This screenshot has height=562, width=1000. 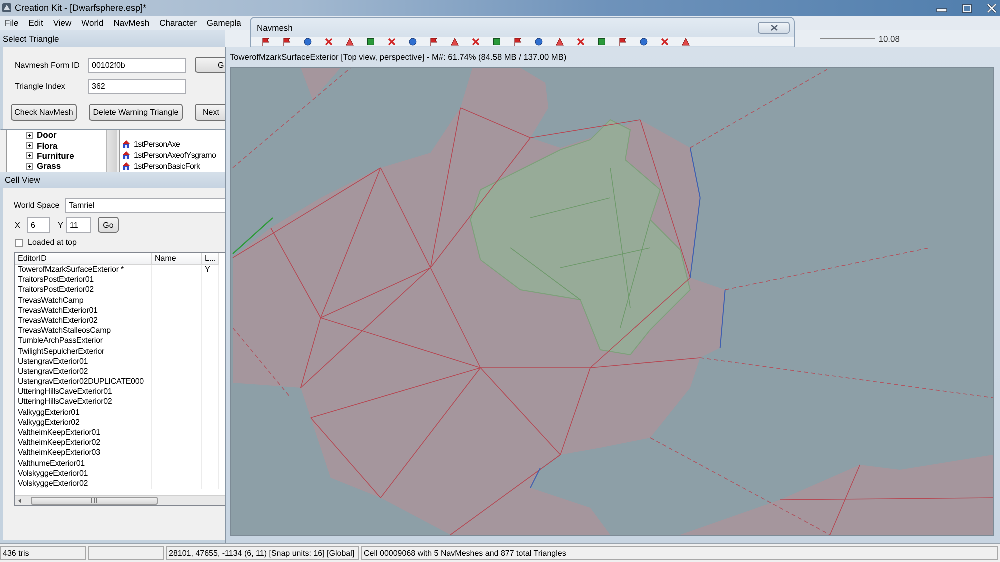 I want to click on x-field: 6, so click(x=38, y=225).